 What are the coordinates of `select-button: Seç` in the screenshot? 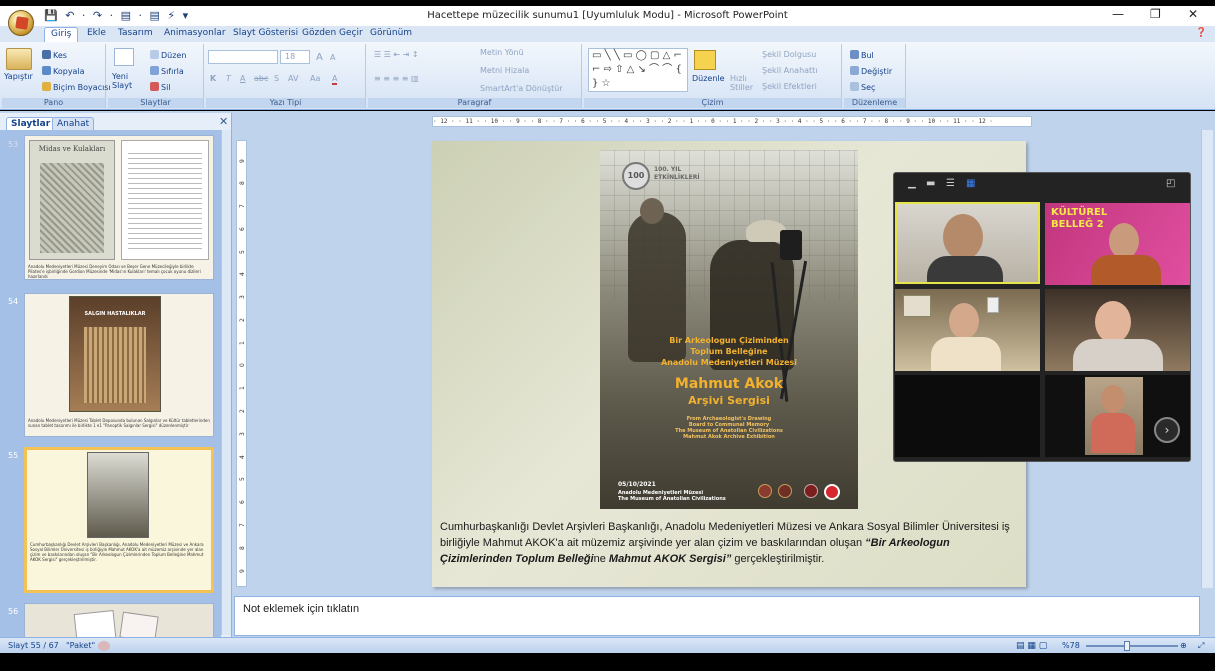 It's located at (862, 87).